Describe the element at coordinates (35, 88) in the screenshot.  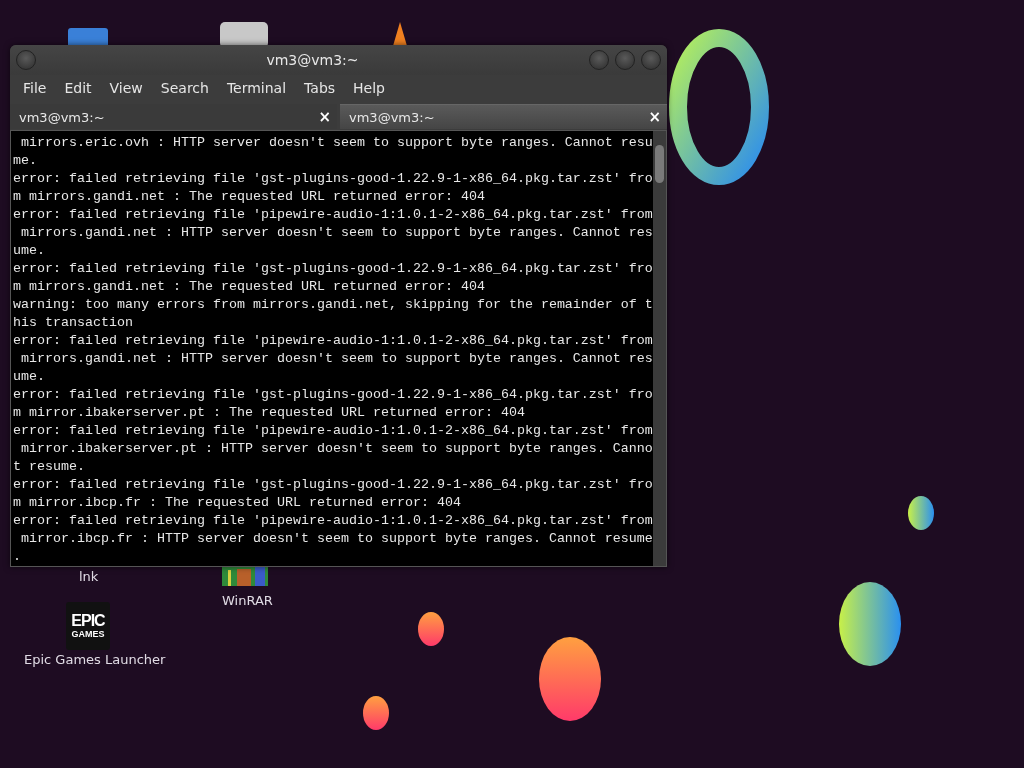
I see `menu-item: File` at that location.